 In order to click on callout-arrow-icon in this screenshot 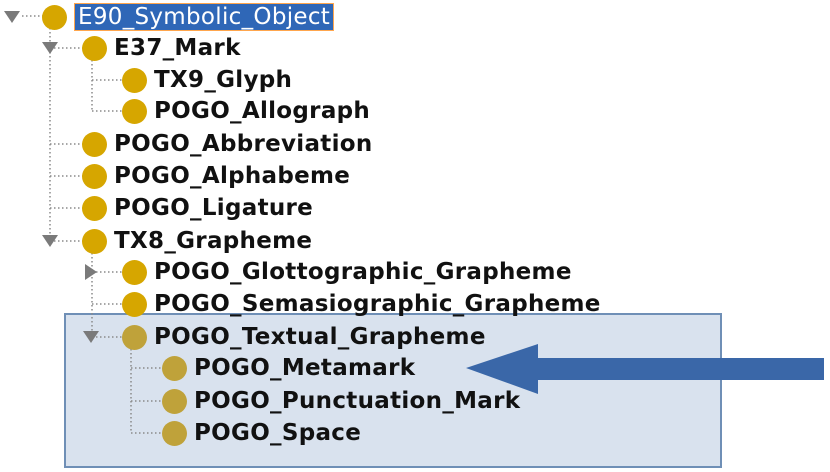, I will do `click(645, 369)`.